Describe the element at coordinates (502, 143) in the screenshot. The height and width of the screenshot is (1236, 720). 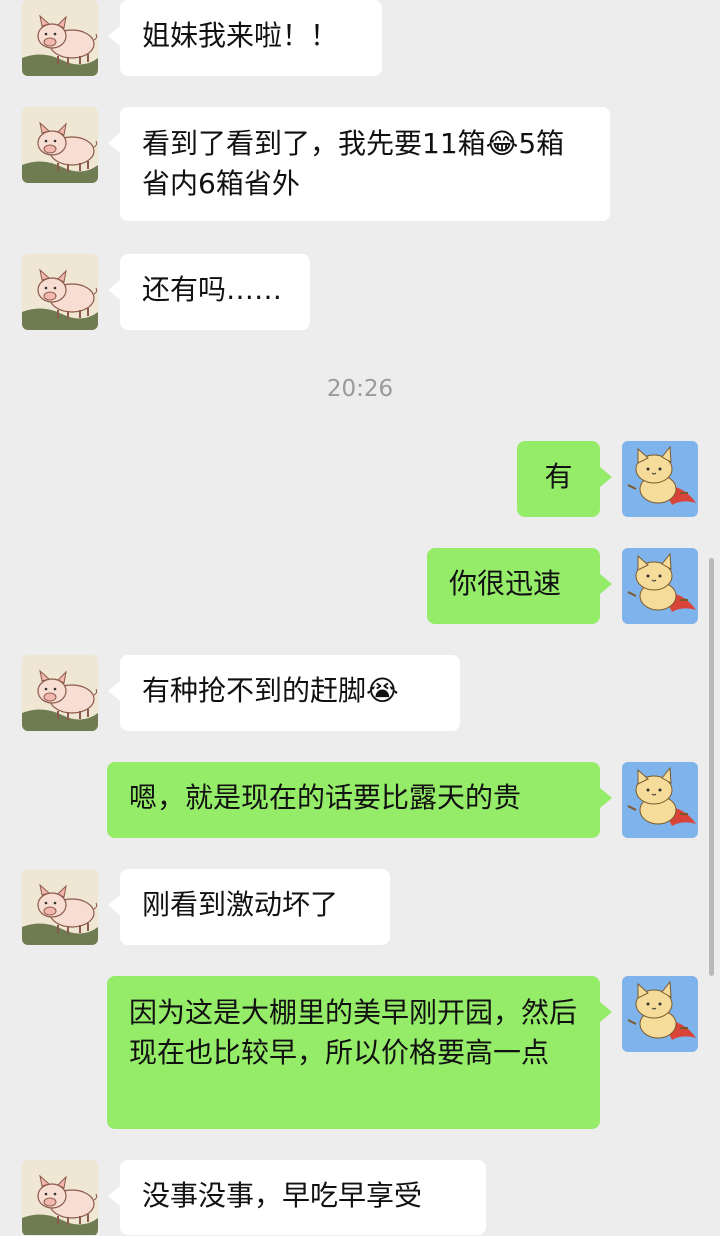
I see `laughing-tears-emoji-icon: 😂` at that location.